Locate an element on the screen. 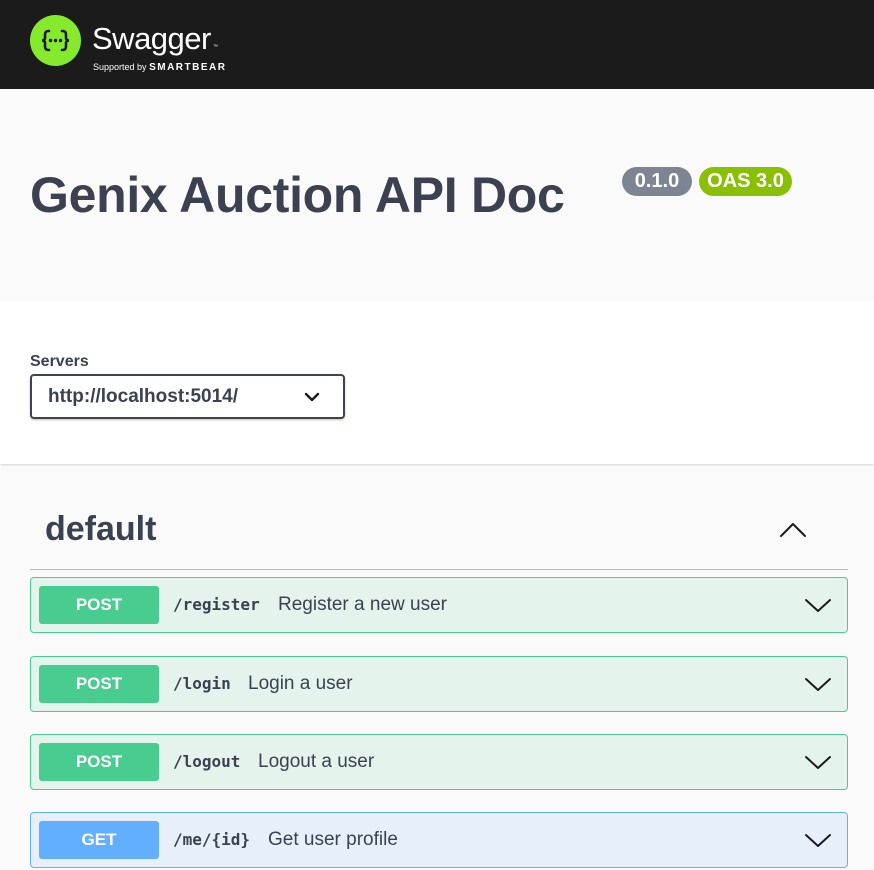  server-select-value: http://localhost:5014/ is located at coordinates (143, 396).